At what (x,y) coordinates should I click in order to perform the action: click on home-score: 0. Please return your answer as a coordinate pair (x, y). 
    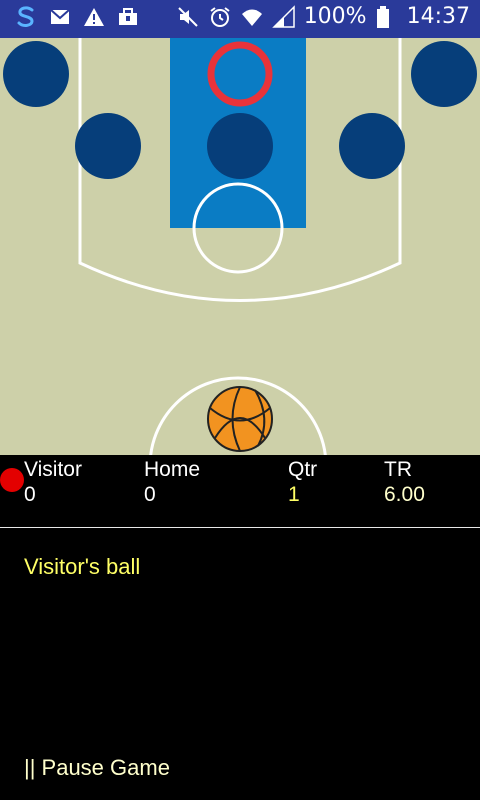
    Looking at the image, I should click on (150, 494).